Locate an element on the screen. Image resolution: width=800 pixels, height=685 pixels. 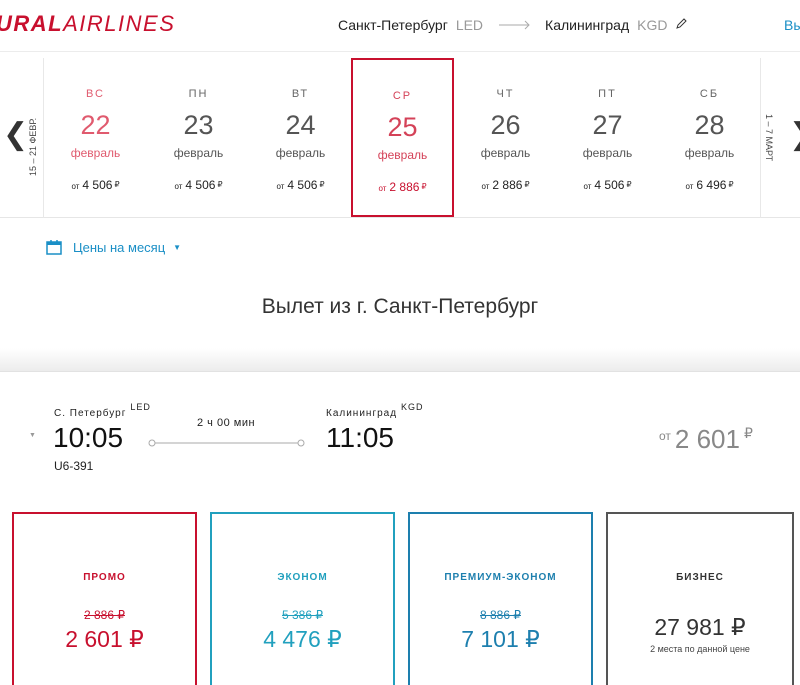
day-of-week: ПТ is located at coordinates (607, 94).